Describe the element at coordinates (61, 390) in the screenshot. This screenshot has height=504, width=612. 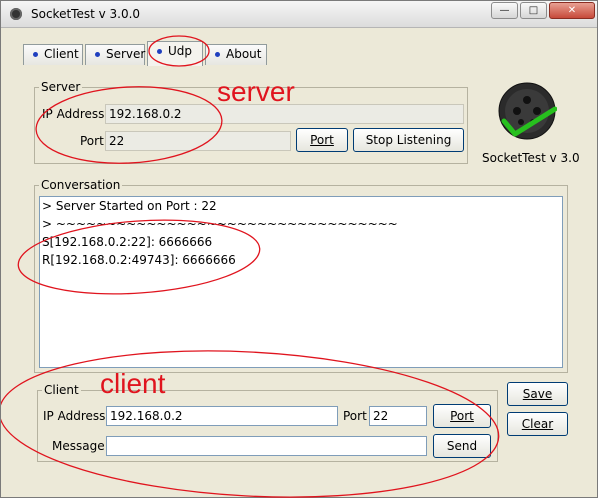
I see `client-group-title: Client` at that location.